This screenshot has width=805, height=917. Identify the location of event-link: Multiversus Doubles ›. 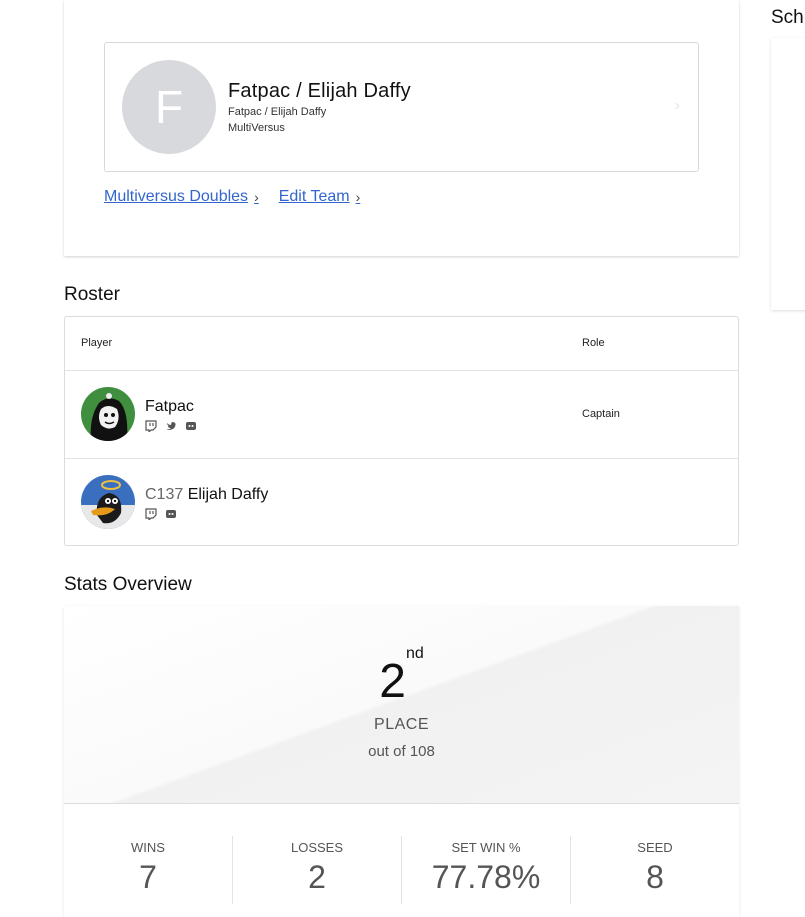
(181, 197).